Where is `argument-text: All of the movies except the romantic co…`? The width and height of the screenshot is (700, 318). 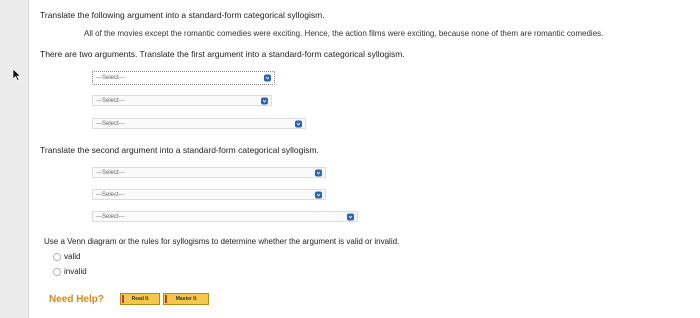
argument-text: All of the movies except the romantic co… is located at coordinates (344, 33).